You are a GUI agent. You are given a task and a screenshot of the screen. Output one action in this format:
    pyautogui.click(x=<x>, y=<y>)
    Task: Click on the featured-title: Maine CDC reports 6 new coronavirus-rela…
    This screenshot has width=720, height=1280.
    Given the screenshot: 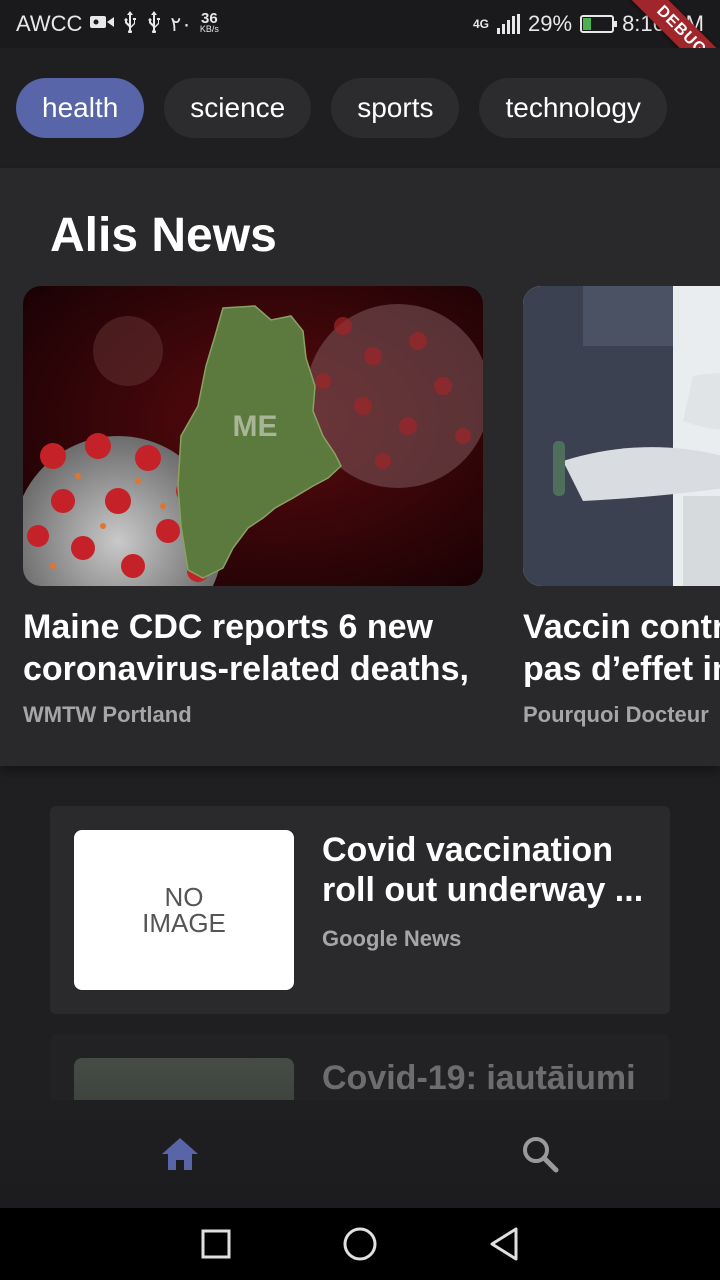 What is the action you would take?
    pyautogui.click(x=253, y=648)
    